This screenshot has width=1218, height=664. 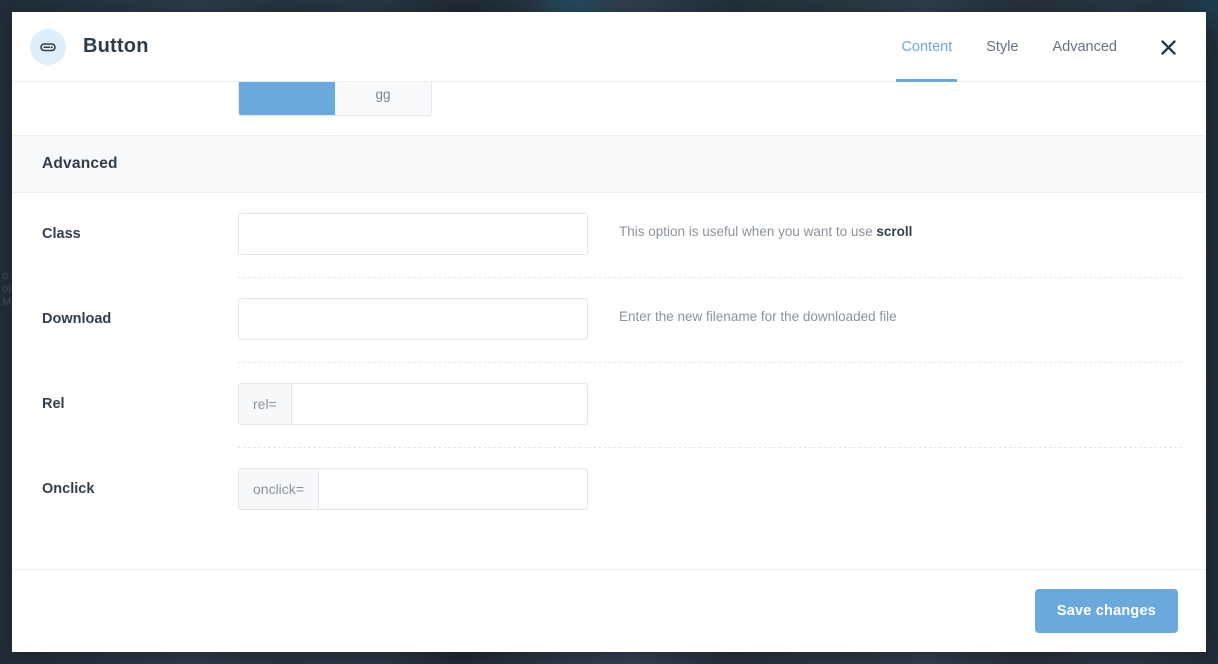 What do you see at coordinates (452, 489) in the screenshot?
I see `onclick-input` at bounding box center [452, 489].